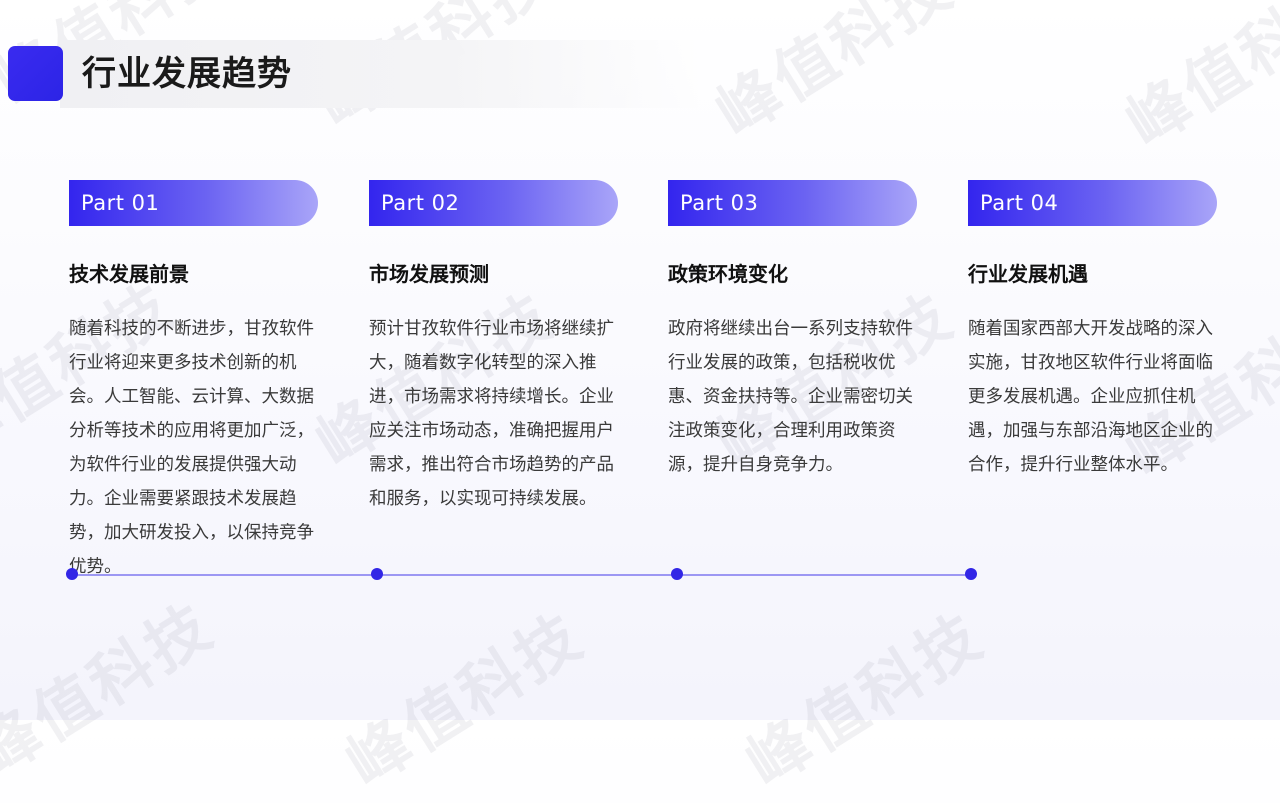 This screenshot has height=803, width=1280. Describe the element at coordinates (719, 203) in the screenshot. I see `part-label-3: Part 03` at that location.